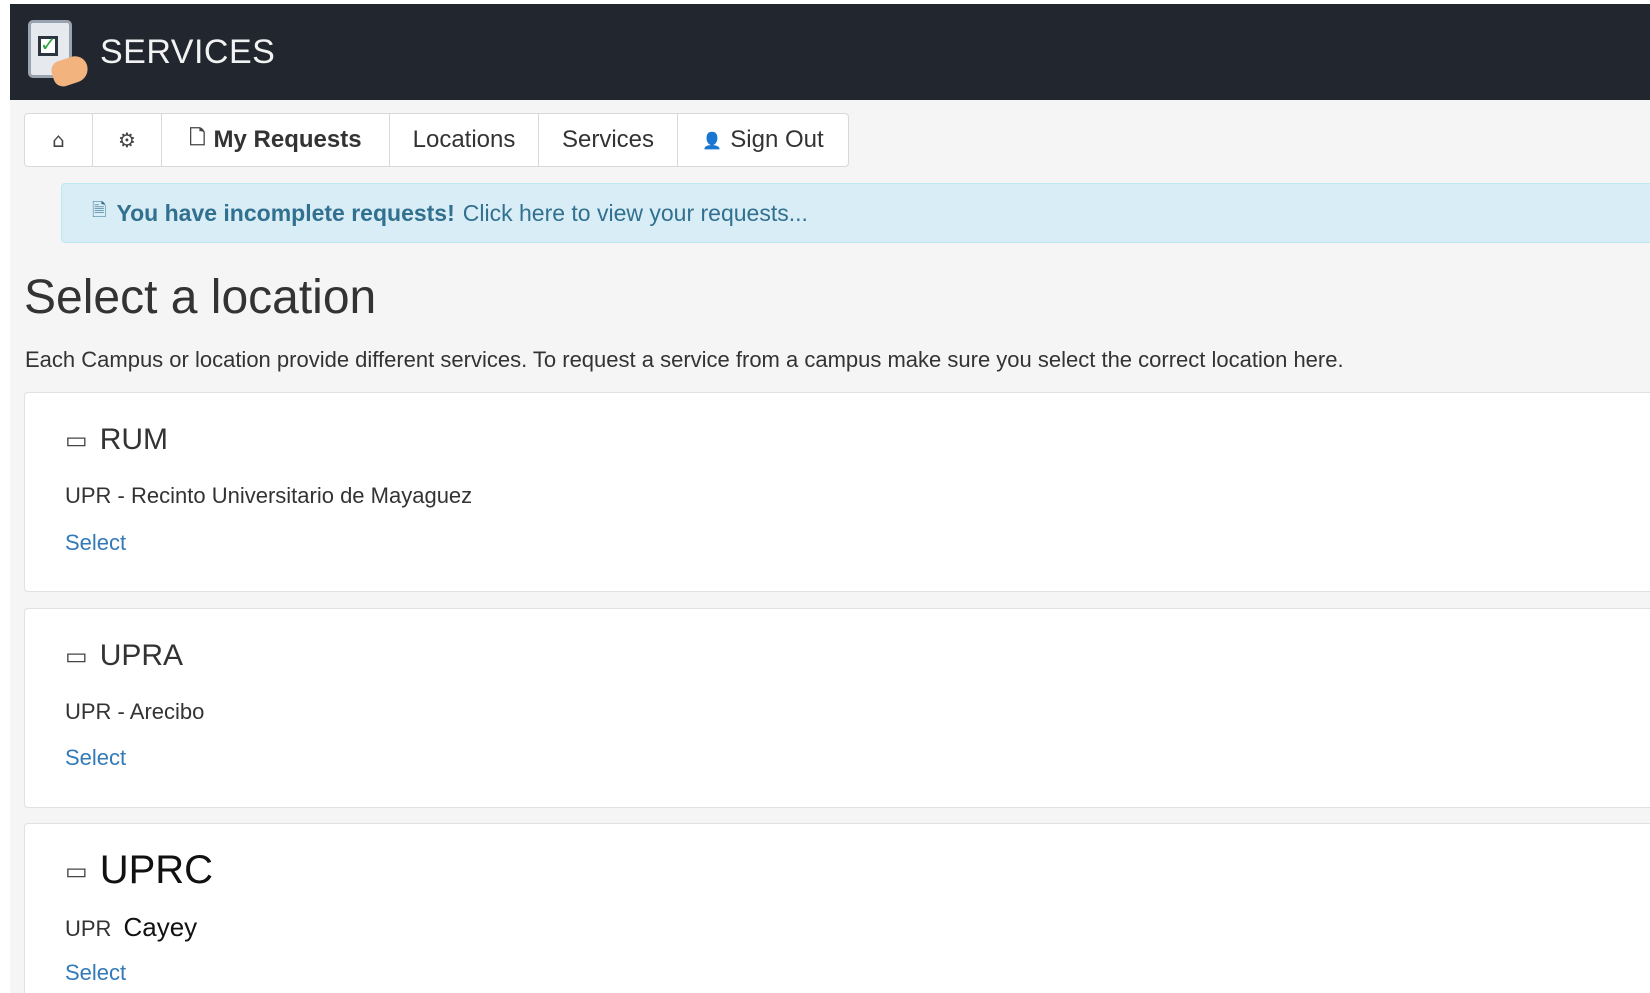  What do you see at coordinates (777, 139) in the screenshot?
I see `nav-sign-out-label: Sign Out` at bounding box center [777, 139].